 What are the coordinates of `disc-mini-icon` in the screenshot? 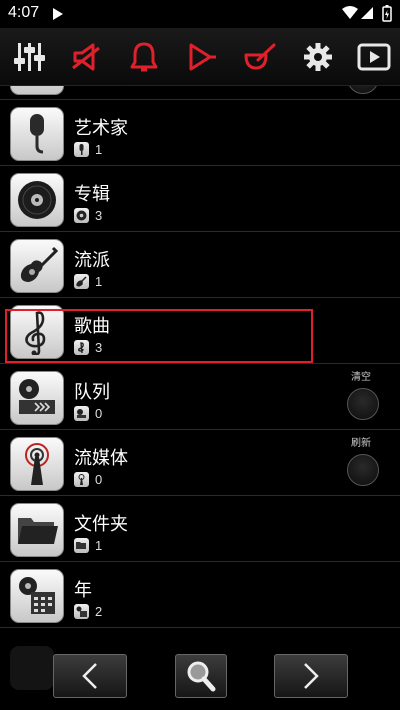 It's located at (81, 215).